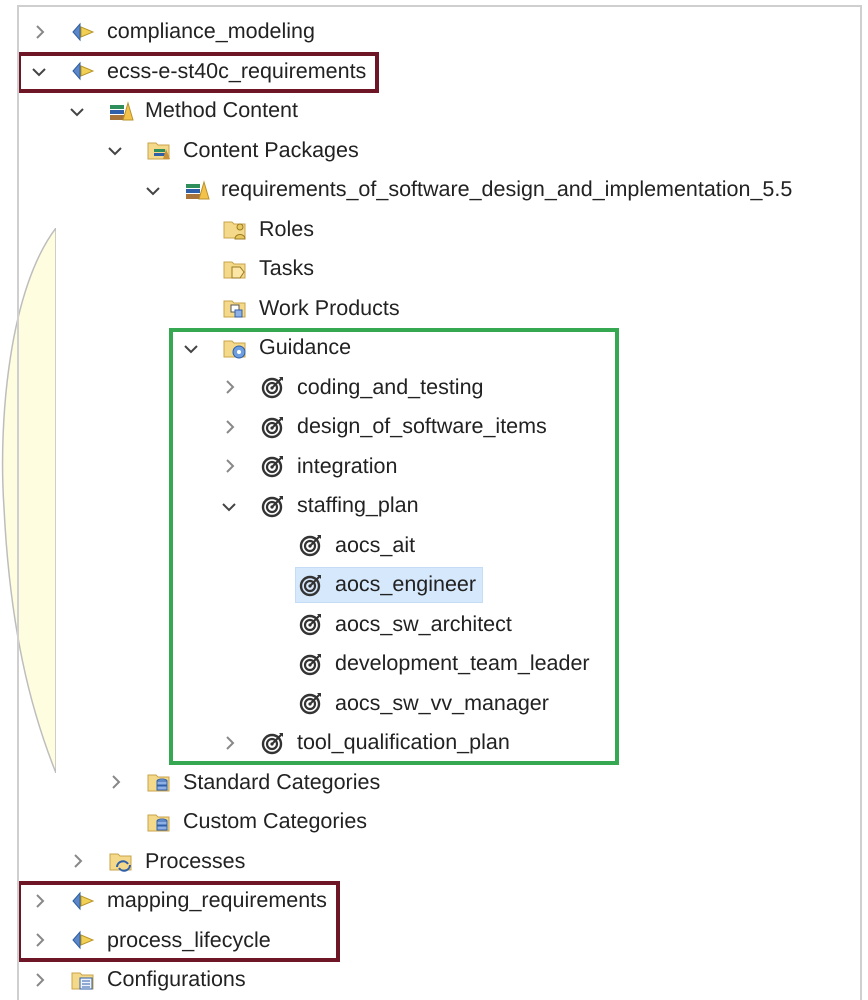  What do you see at coordinates (288, 348) in the screenshot?
I see `tree-item: Guidance` at bounding box center [288, 348].